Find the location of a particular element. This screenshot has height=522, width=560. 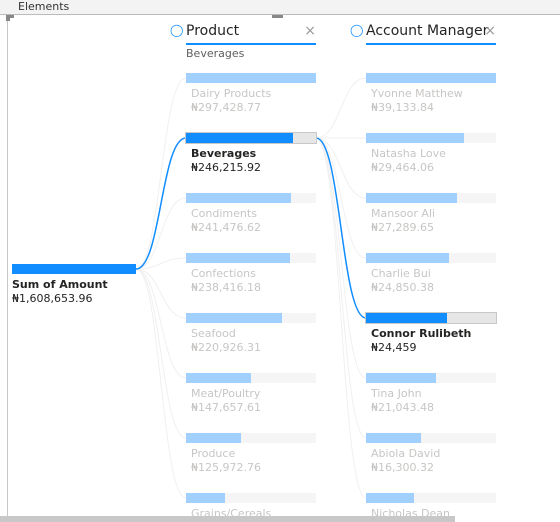

node-value: ₦220,926.31 is located at coordinates (226, 347).